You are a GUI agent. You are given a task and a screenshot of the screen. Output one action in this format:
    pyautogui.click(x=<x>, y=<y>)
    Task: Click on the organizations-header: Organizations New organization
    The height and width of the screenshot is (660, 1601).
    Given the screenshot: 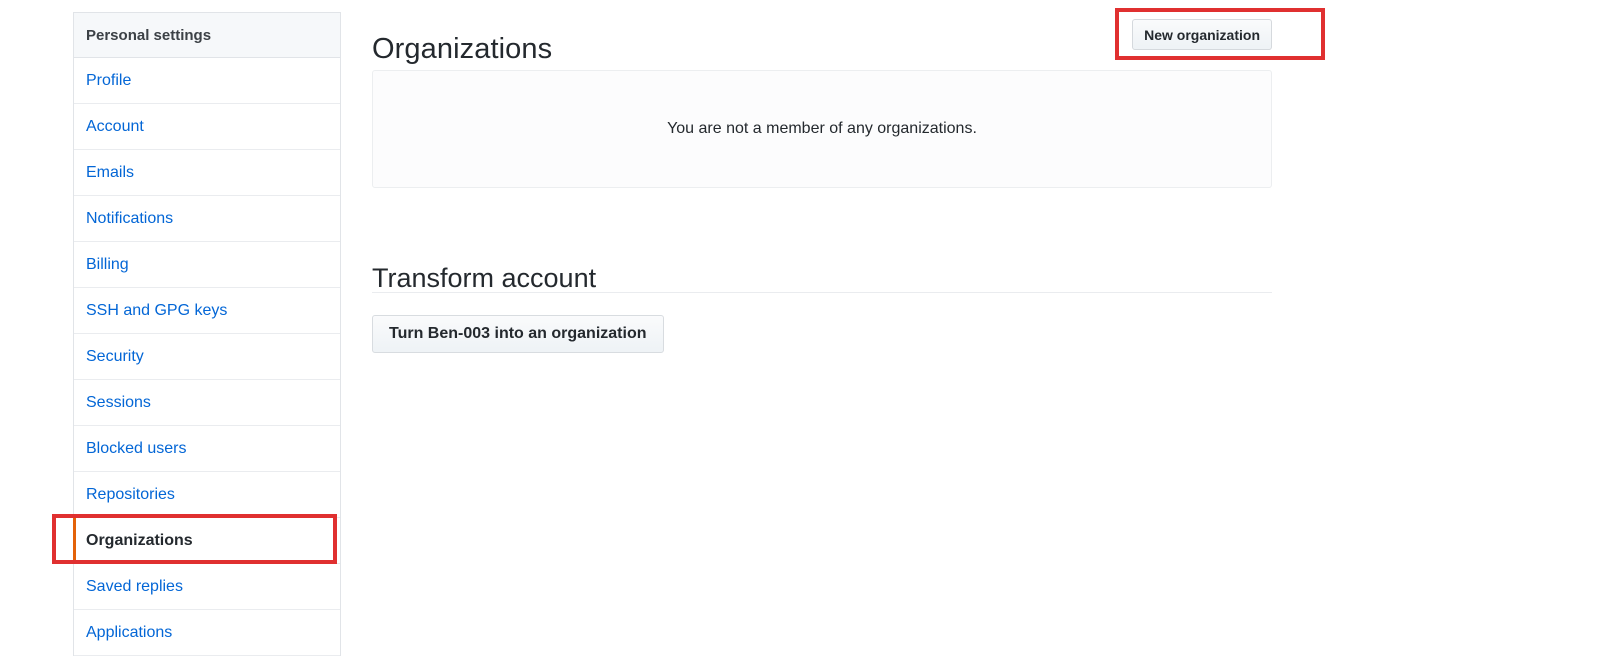 What is the action you would take?
    pyautogui.click(x=822, y=32)
    